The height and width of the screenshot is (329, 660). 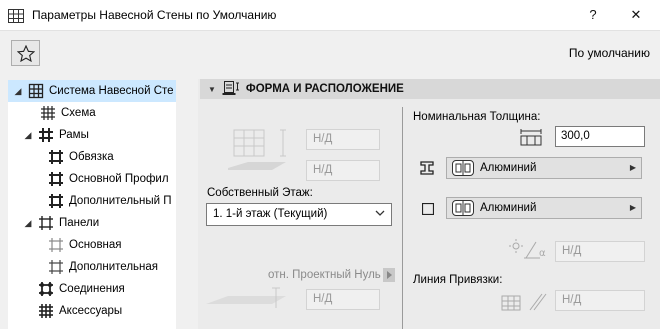 What do you see at coordinates (458, 280) in the screenshot?
I see `reference-line-label: Линия Привязки:` at bounding box center [458, 280].